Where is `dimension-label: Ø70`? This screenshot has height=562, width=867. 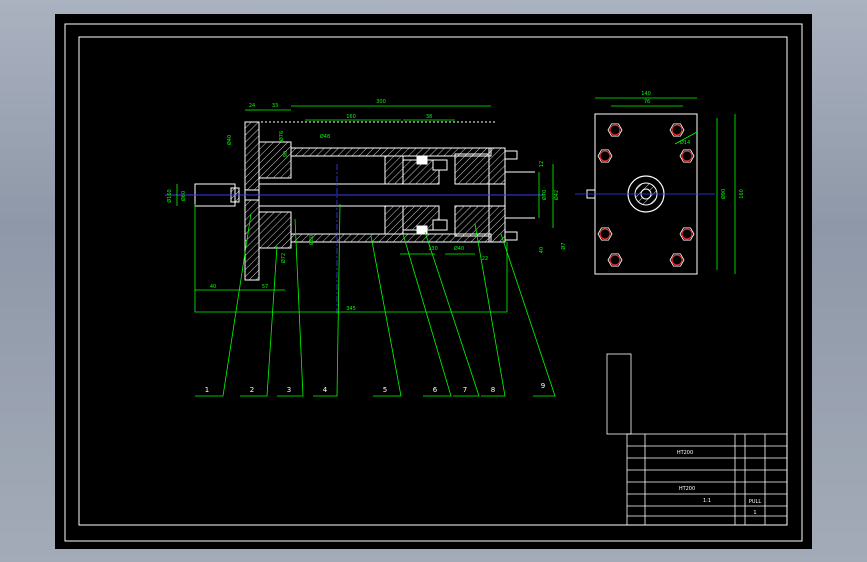 dimension-label: Ø70 is located at coordinates (544, 195).